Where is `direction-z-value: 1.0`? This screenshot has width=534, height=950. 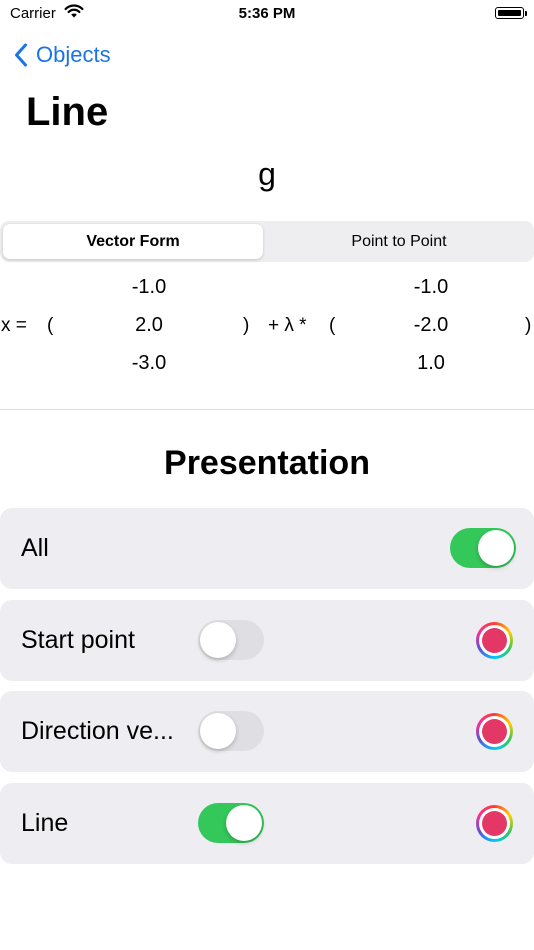 direction-z-value: 1.0 is located at coordinates (431, 363).